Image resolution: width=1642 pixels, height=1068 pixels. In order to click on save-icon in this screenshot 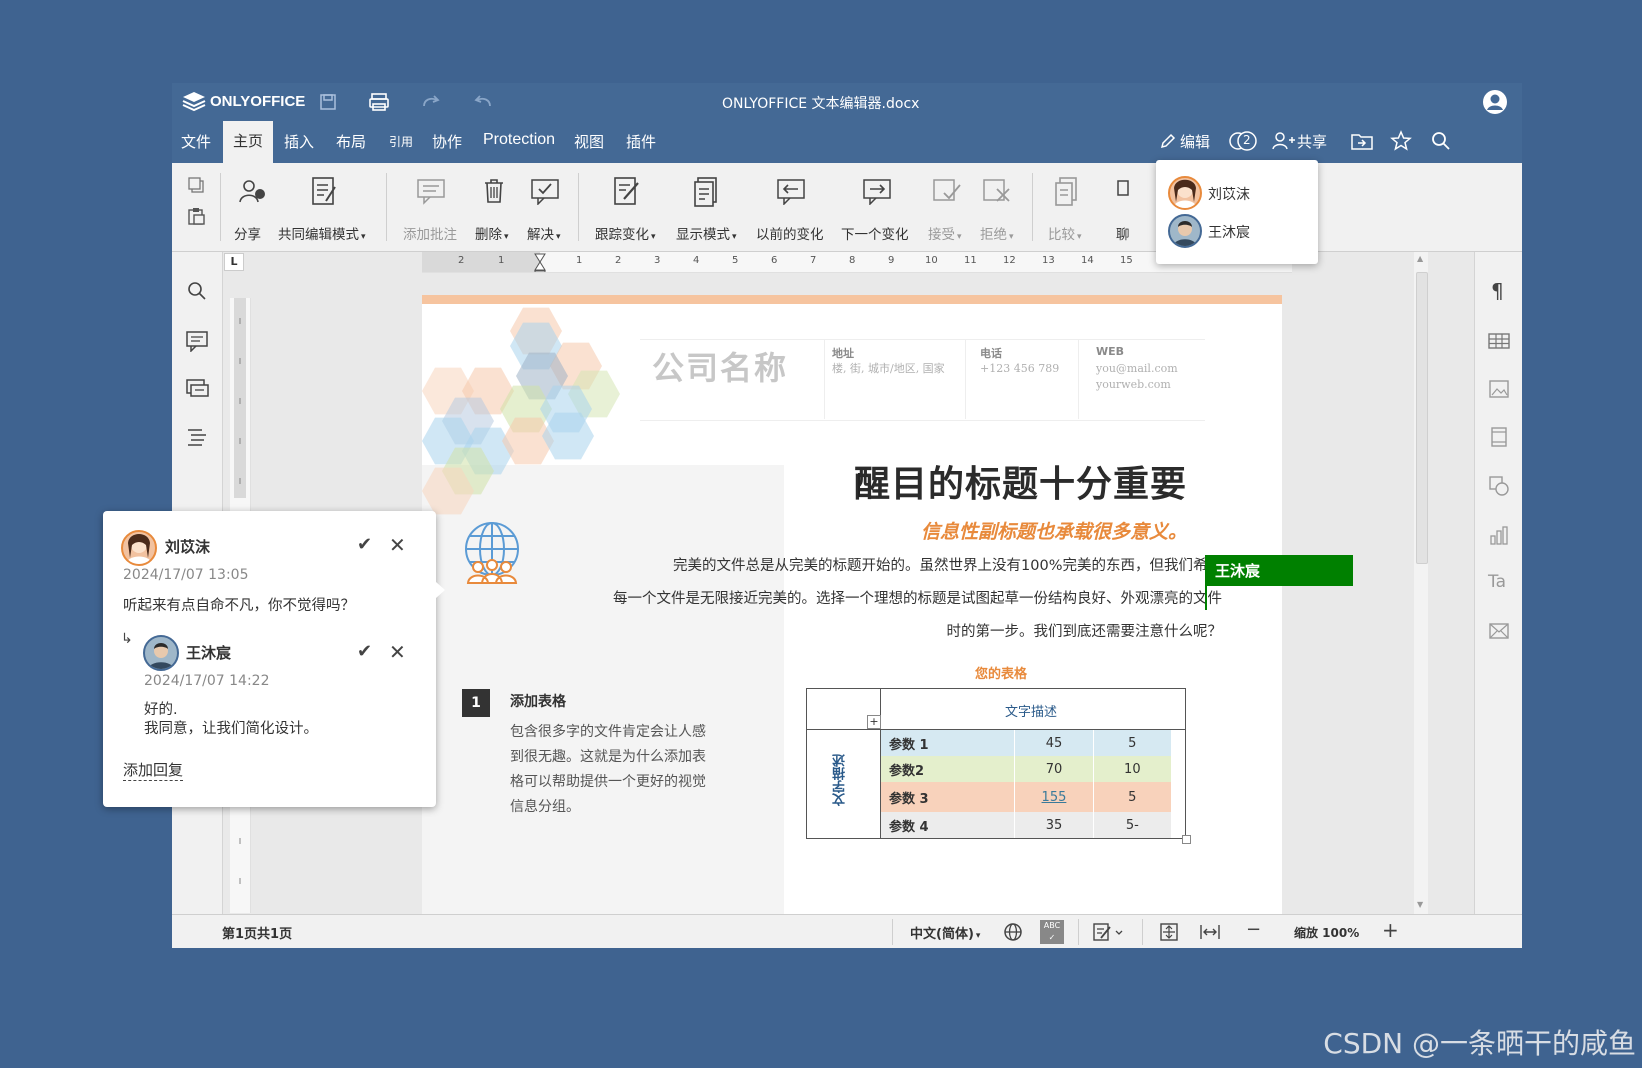, I will do `click(328, 102)`.